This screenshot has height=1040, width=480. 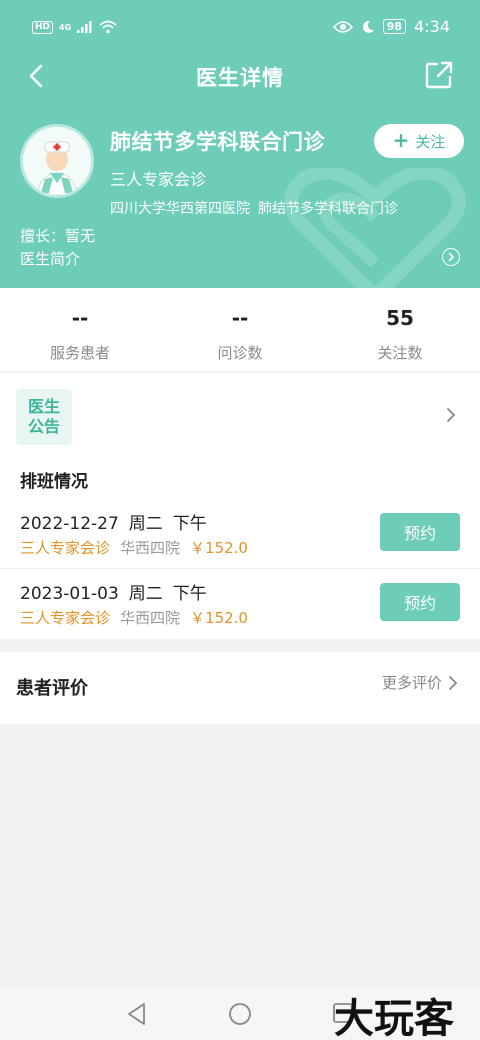 I want to click on doctor-intro-link: 医生简介, so click(x=50, y=258).